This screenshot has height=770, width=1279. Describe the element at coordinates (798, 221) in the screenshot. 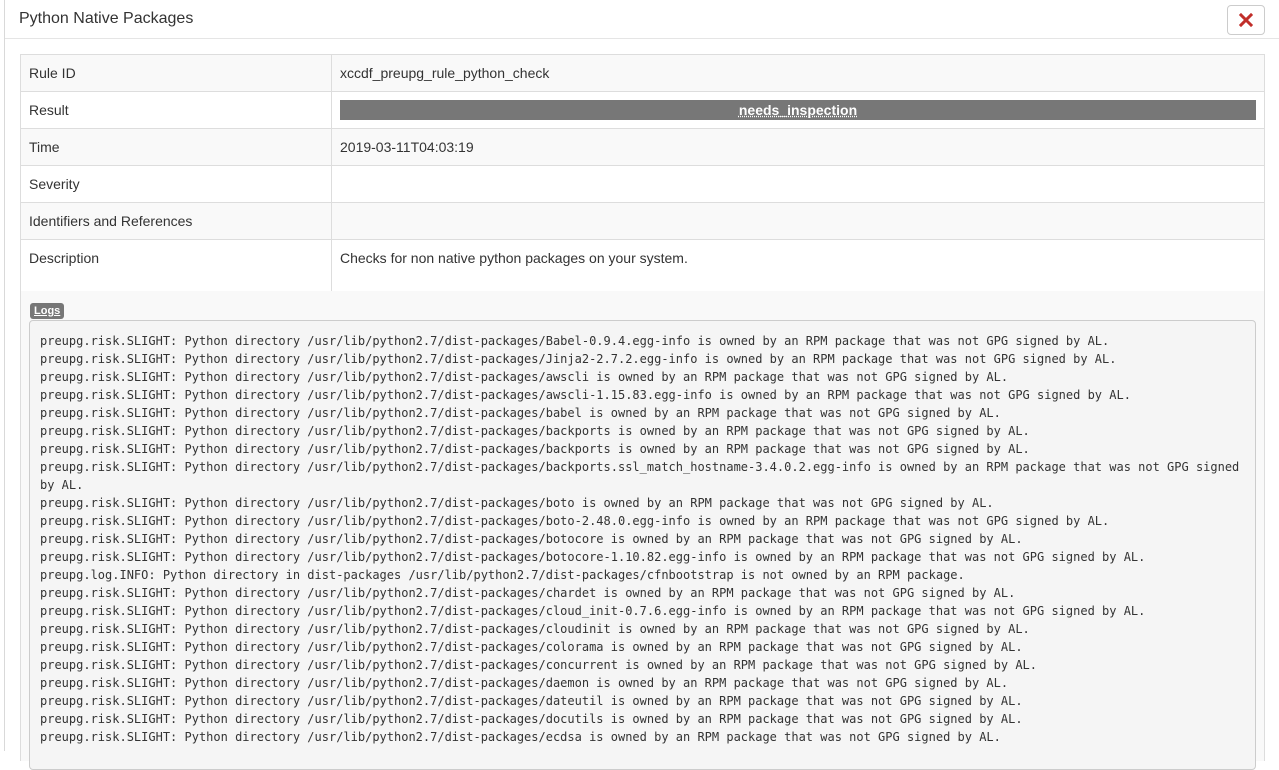

I see `identifiers-value` at that location.